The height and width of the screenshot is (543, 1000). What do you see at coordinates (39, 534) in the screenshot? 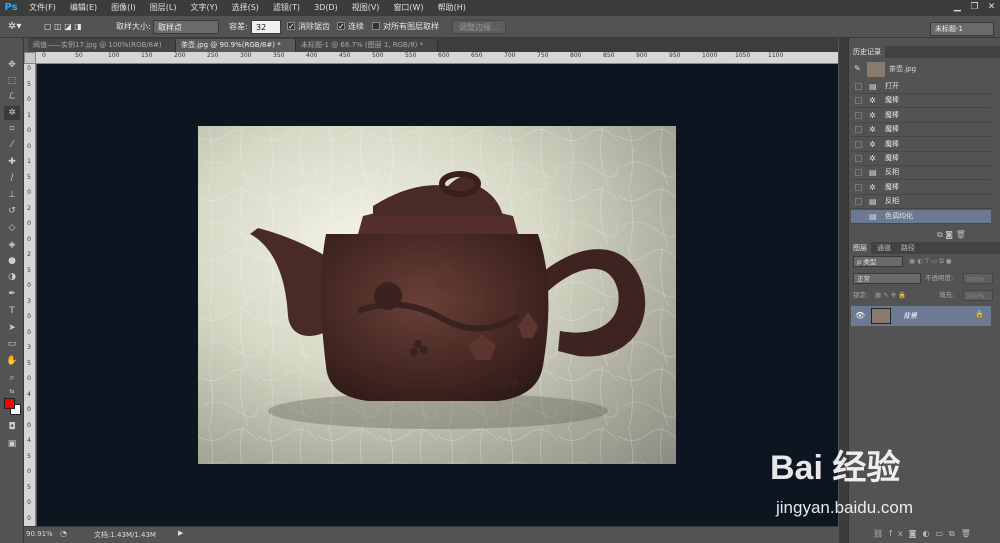
I see `zoom-level: 90.91%` at bounding box center [39, 534].